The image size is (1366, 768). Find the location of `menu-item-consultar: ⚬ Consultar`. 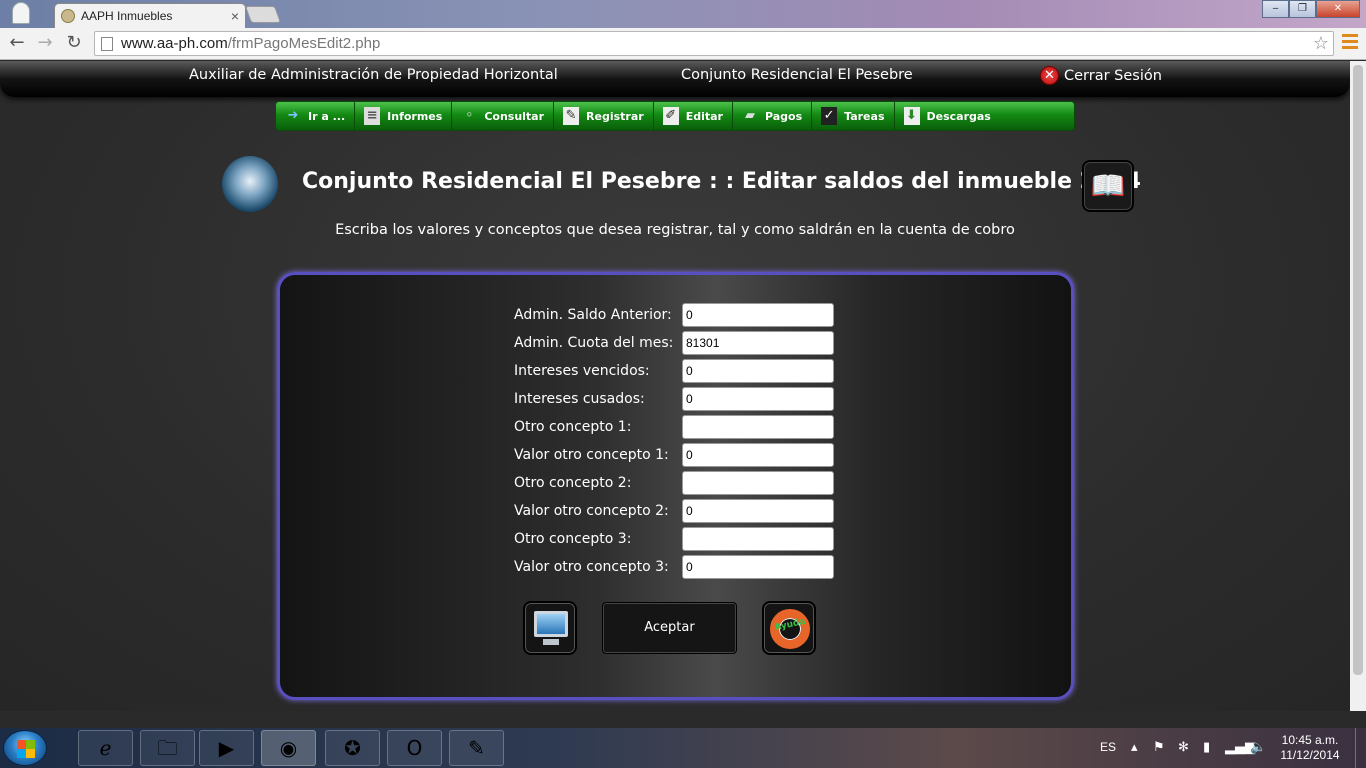

menu-item-consultar: ⚬ Consultar is located at coordinates (503, 116).